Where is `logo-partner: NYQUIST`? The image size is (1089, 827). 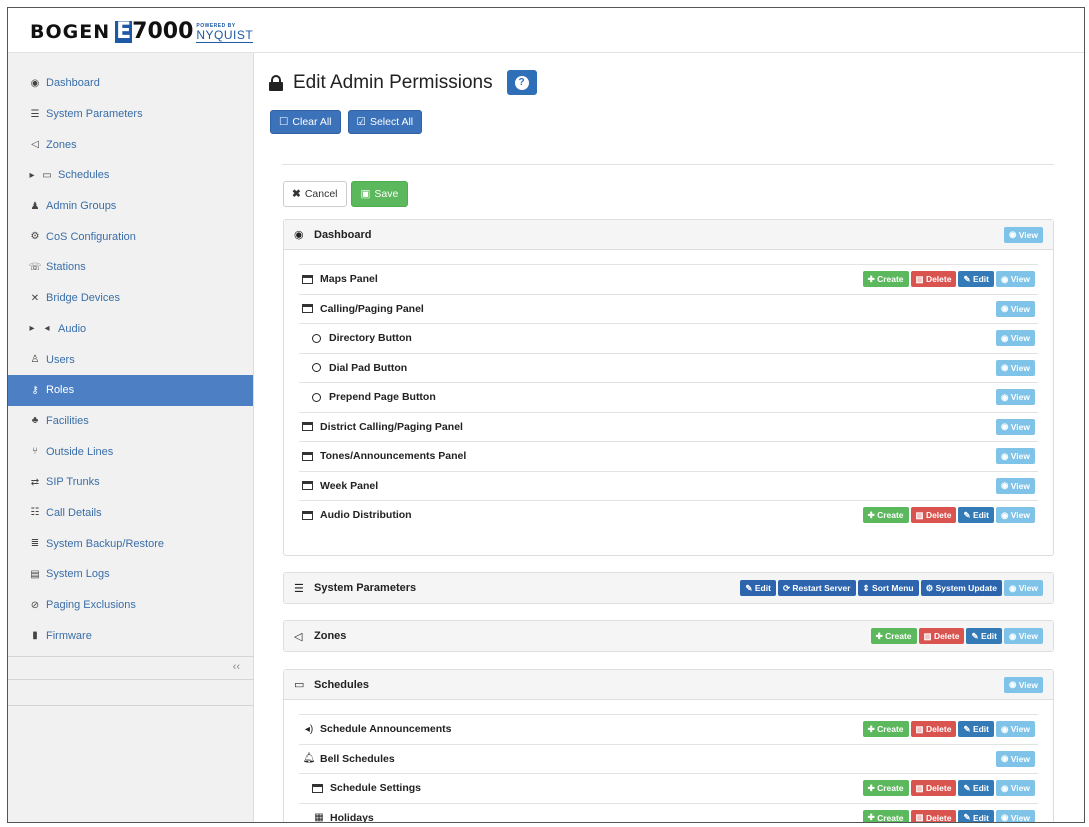
logo-partner: NYQUIST is located at coordinates (225, 35).